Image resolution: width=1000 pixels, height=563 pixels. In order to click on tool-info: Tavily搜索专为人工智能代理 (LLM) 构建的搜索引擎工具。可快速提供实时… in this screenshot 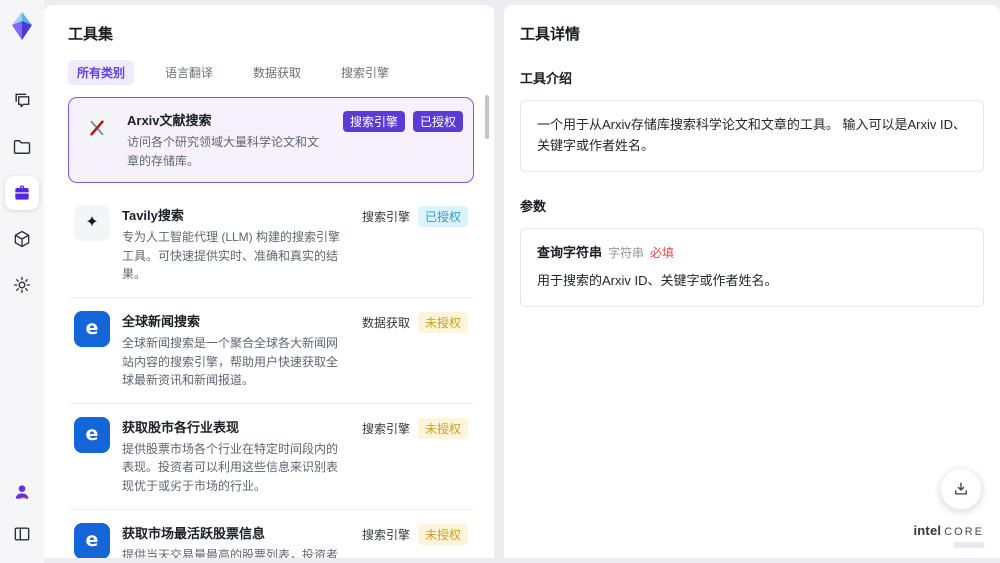, I will do `click(236, 244)`.